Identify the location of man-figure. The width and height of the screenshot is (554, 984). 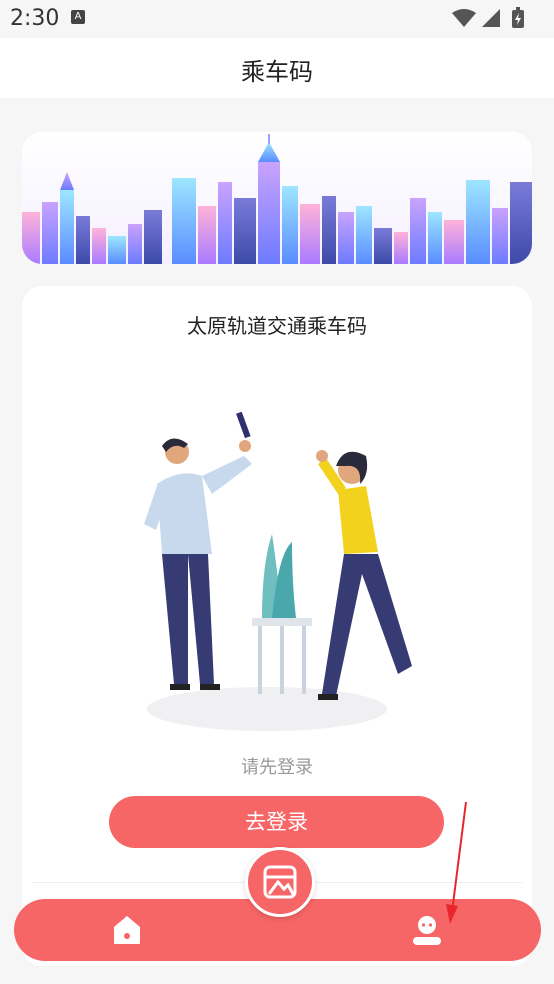
(198, 550).